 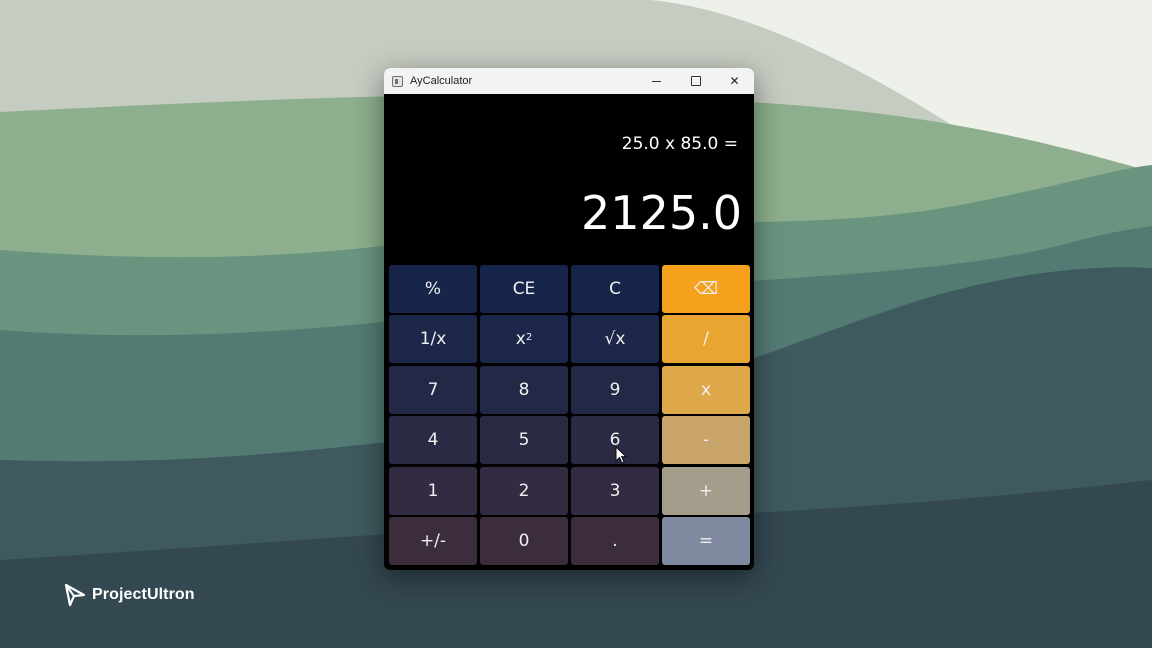 I want to click on paper-plane-icon, so click(x=75, y=595).